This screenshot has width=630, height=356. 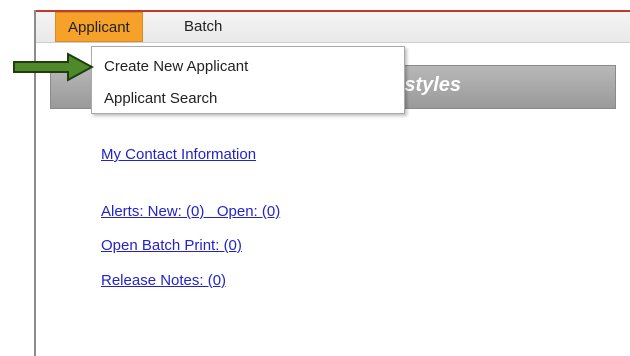 I want to click on menu-item-create-new-applicant: Create New Applicant, so click(x=176, y=67).